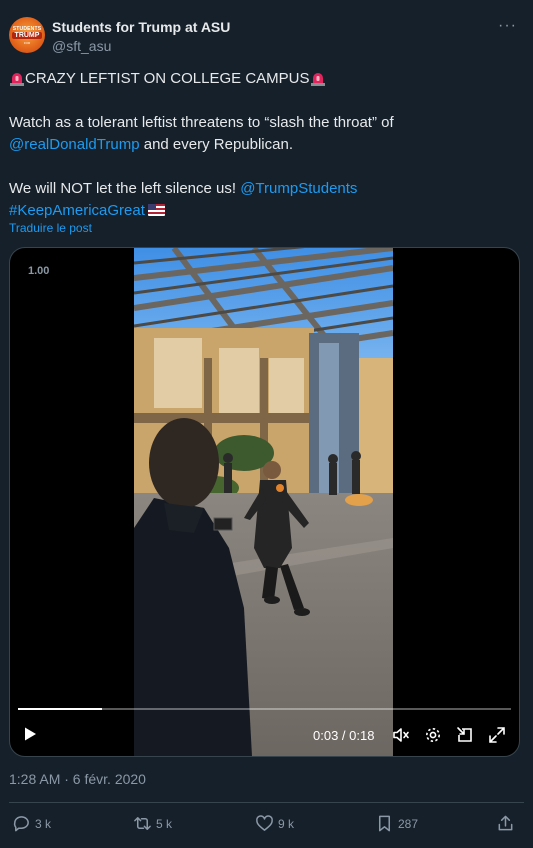 The image size is (533, 848). Describe the element at coordinates (21, 824) in the screenshot. I see `reply-icon` at that location.